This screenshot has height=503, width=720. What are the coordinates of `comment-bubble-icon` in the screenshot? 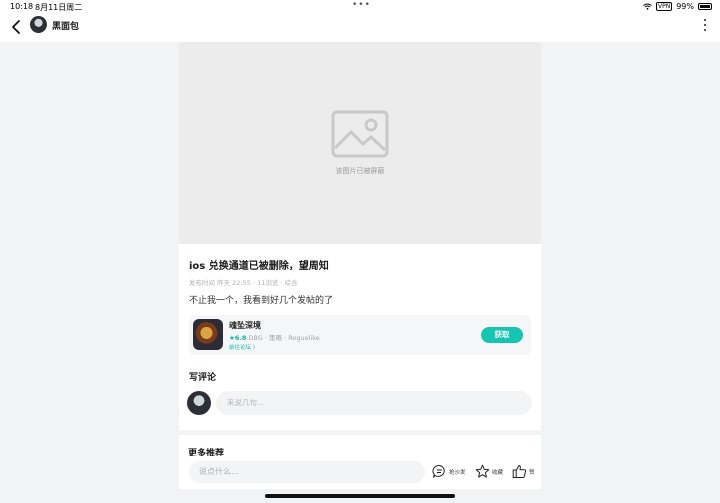 It's located at (438, 471).